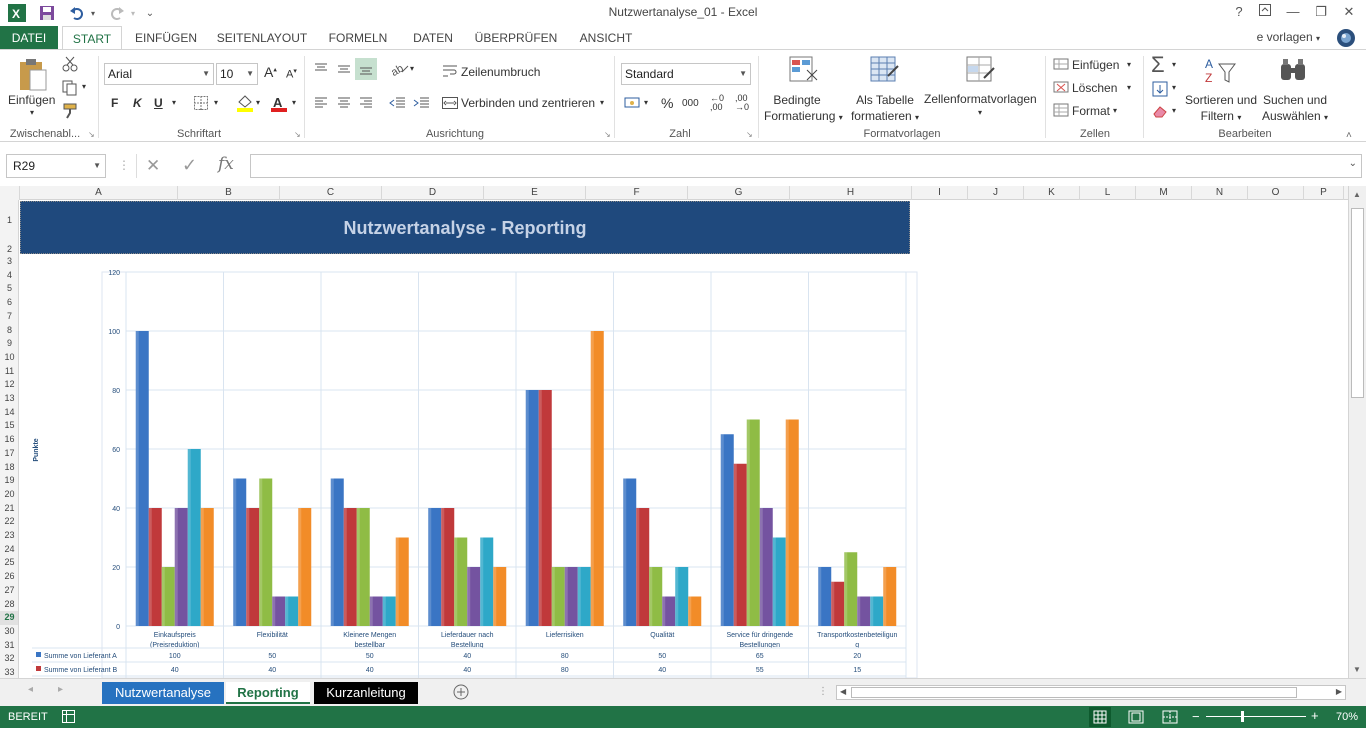 The height and width of the screenshot is (730, 1366). Describe the element at coordinates (32, 112) in the screenshot. I see `paste-dropdown-icon: ▾` at that location.